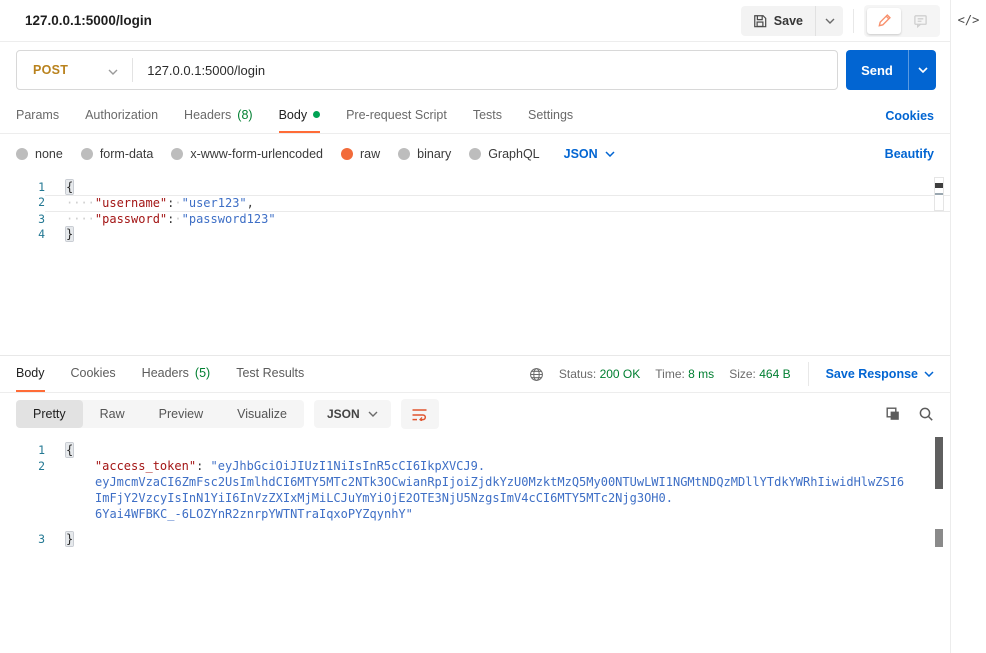  Describe the element at coordinates (262, 414) in the screenshot. I see `view-visualize: Visualize` at that location.